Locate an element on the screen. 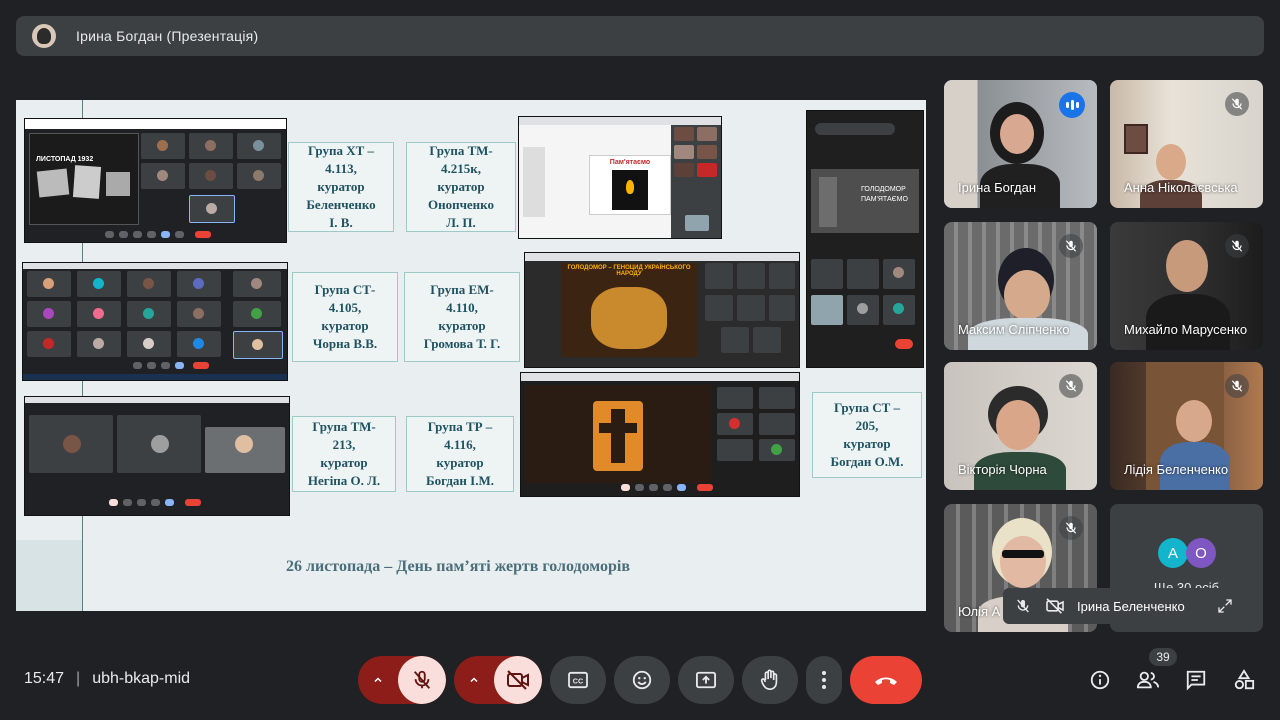 This screenshot has width=1280, height=720. screenshot-1: ЛИСТОПАД 1932 is located at coordinates (155, 180).